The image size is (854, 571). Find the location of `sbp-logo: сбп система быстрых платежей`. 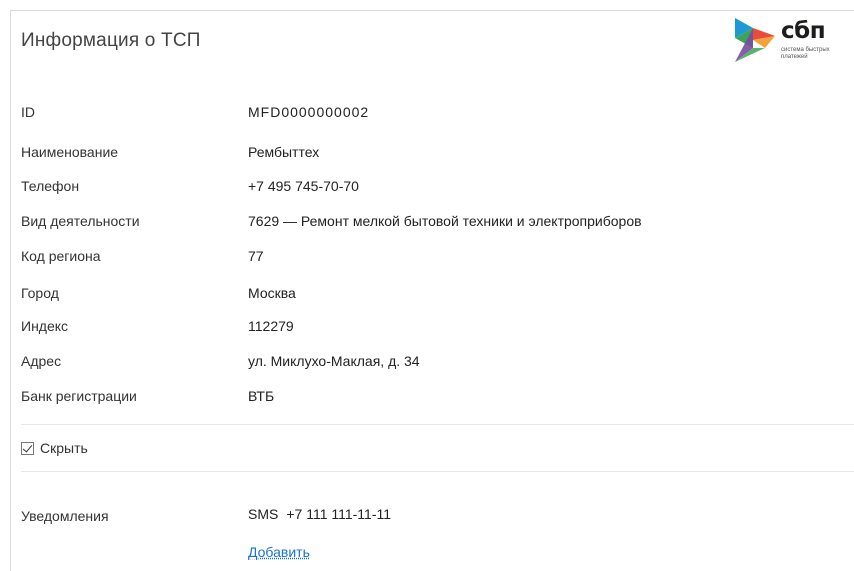

sbp-logo: сбп система быстрых платежей is located at coordinates (788, 42).